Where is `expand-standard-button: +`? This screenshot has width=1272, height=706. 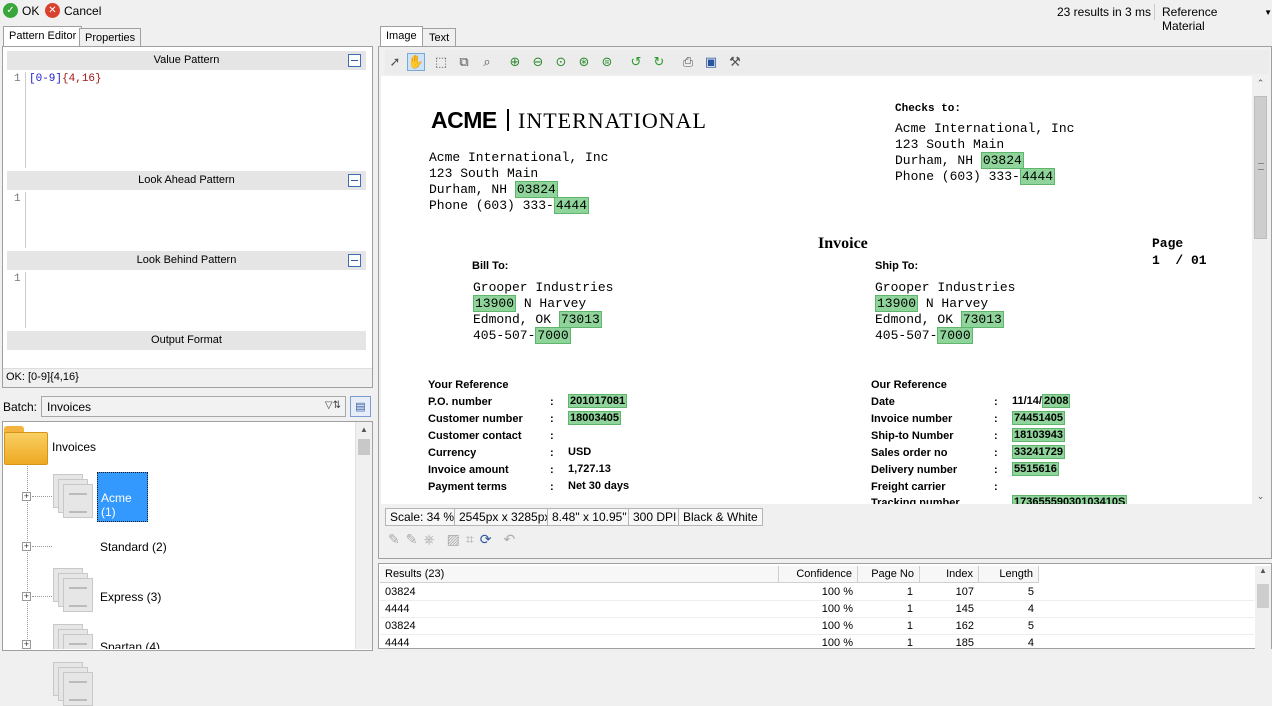
expand-standard-button: + is located at coordinates (26, 546).